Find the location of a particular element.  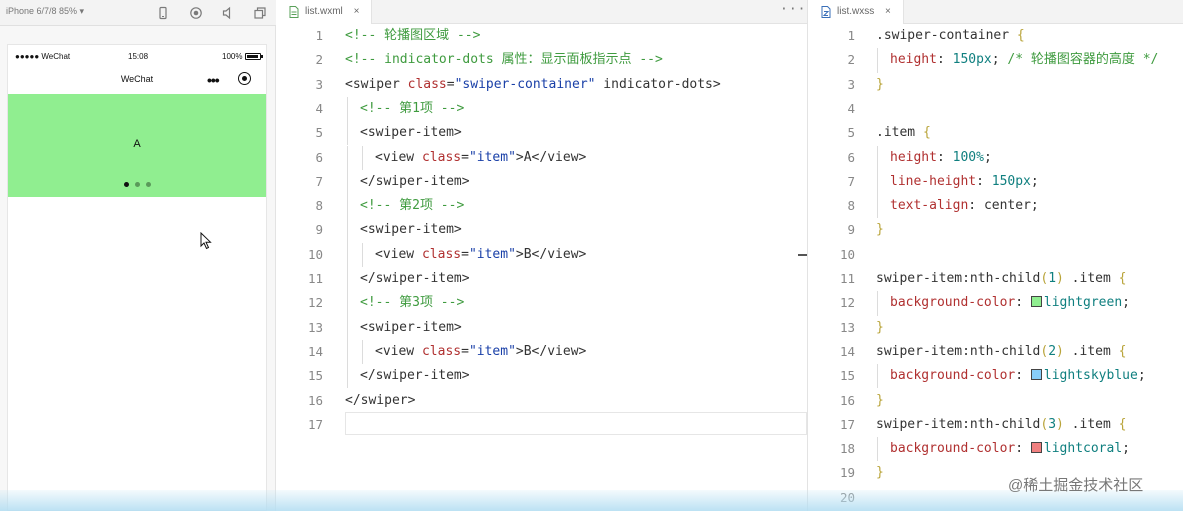

code-line: 14 swiper-item:nth-child(2) .item { is located at coordinates (996, 352).